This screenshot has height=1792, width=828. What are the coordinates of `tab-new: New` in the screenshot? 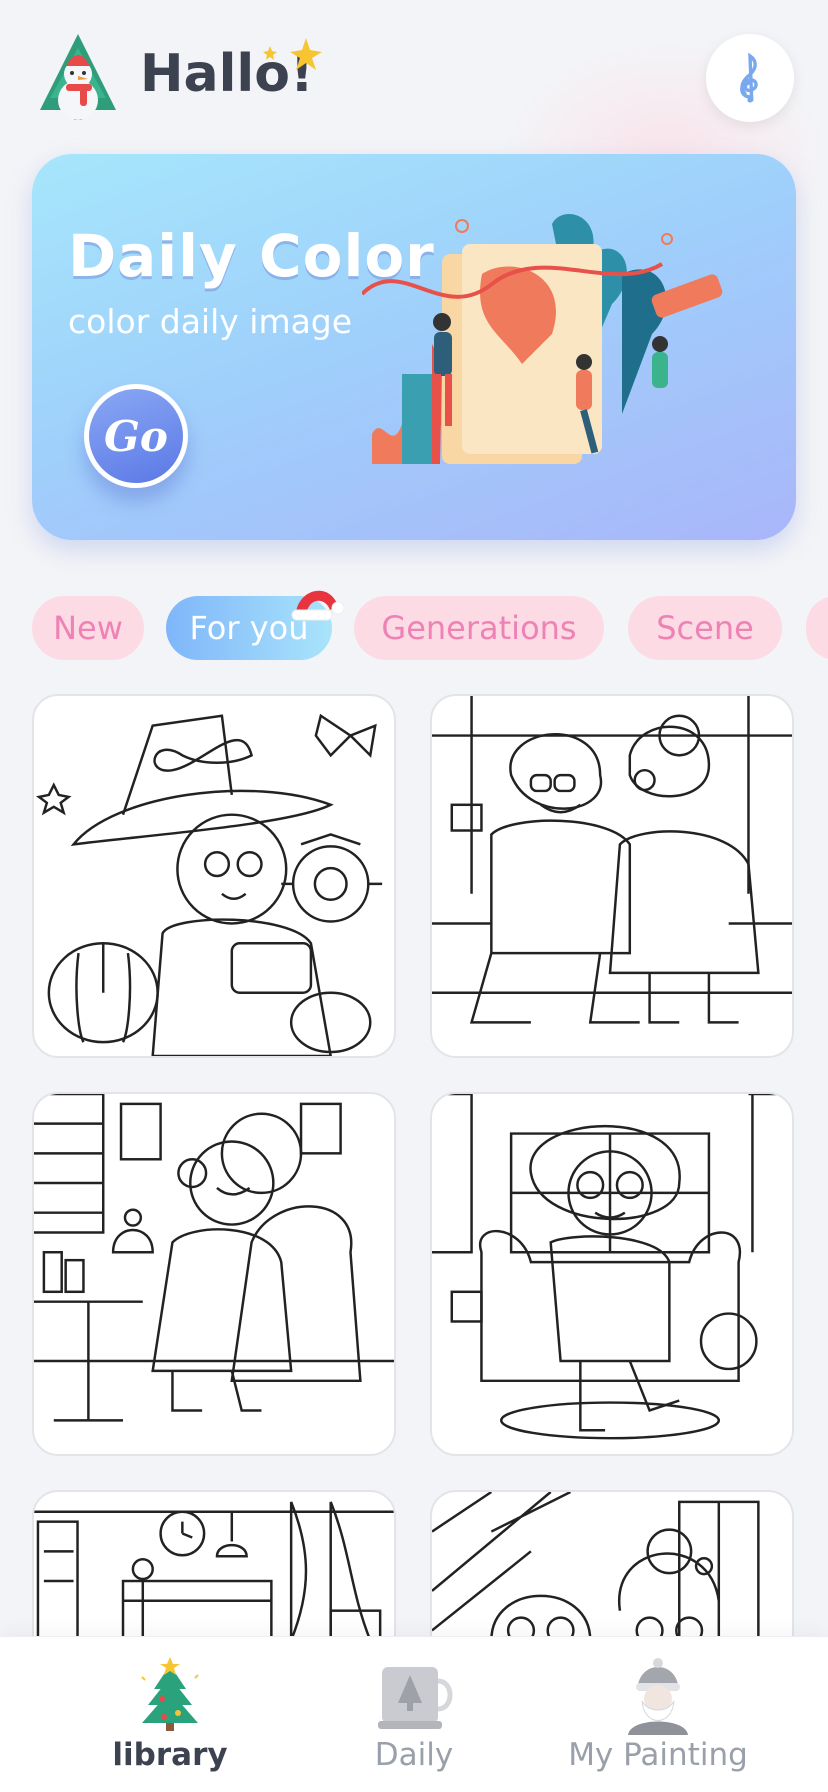 It's located at (88, 628).